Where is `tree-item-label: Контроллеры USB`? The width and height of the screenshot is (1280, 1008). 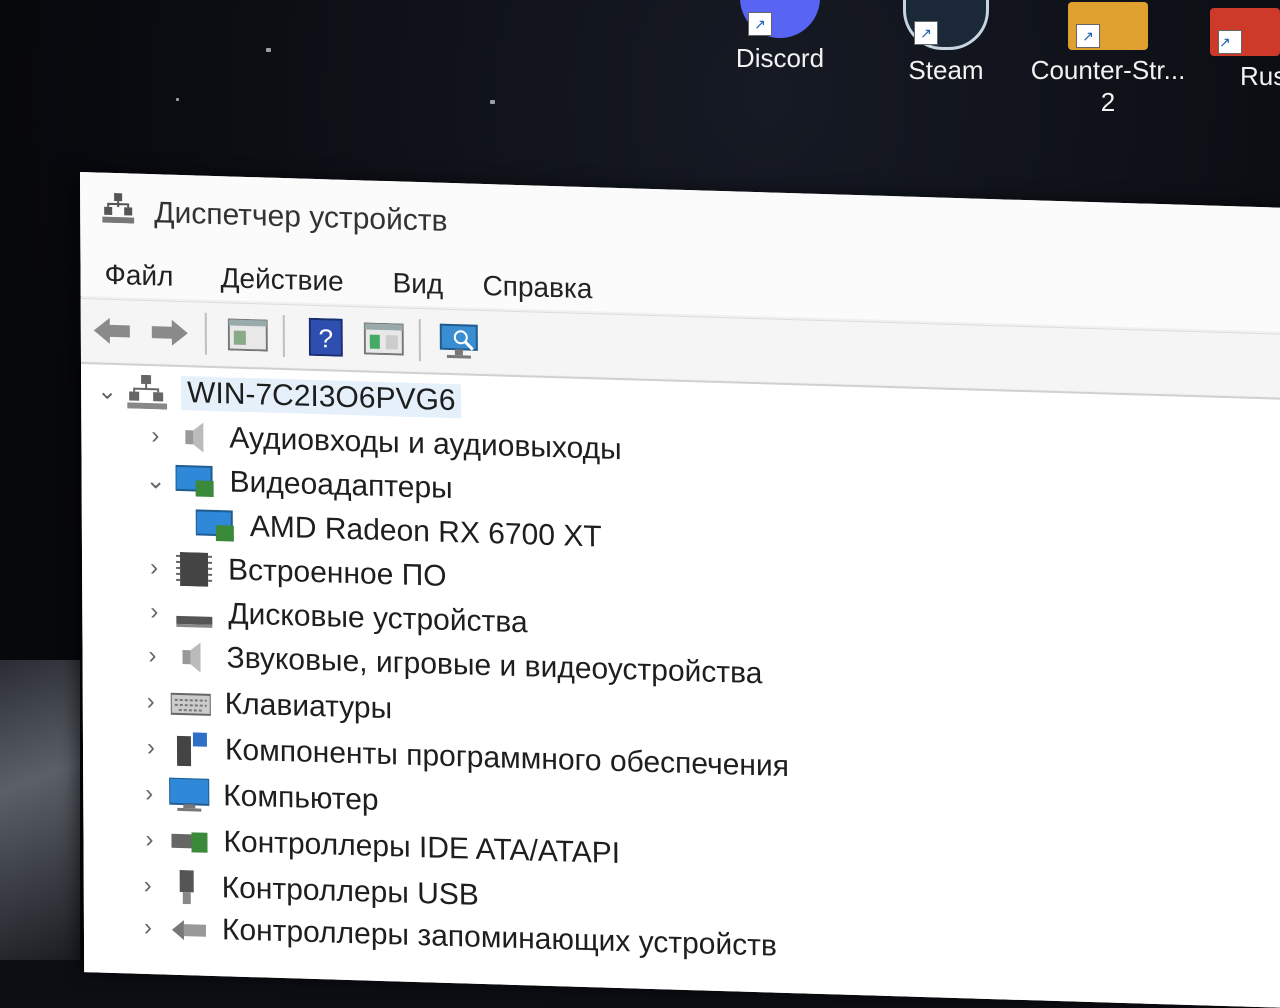
tree-item-label: Контроллеры USB is located at coordinates (350, 891).